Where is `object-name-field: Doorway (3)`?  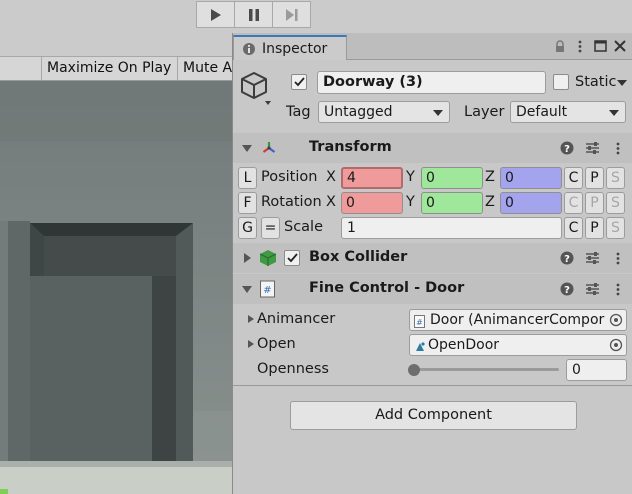 object-name-field: Doorway (3) is located at coordinates (431, 82).